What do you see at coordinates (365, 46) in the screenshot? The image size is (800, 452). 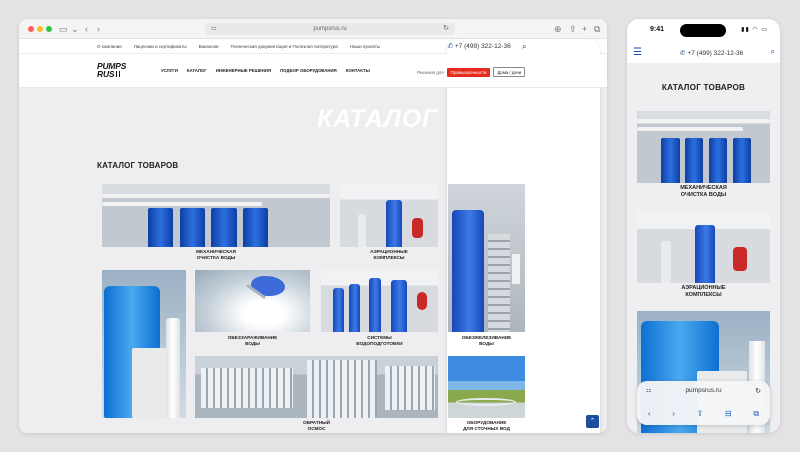 I see `topnav-link-projects: Наши проекты` at bounding box center [365, 46].